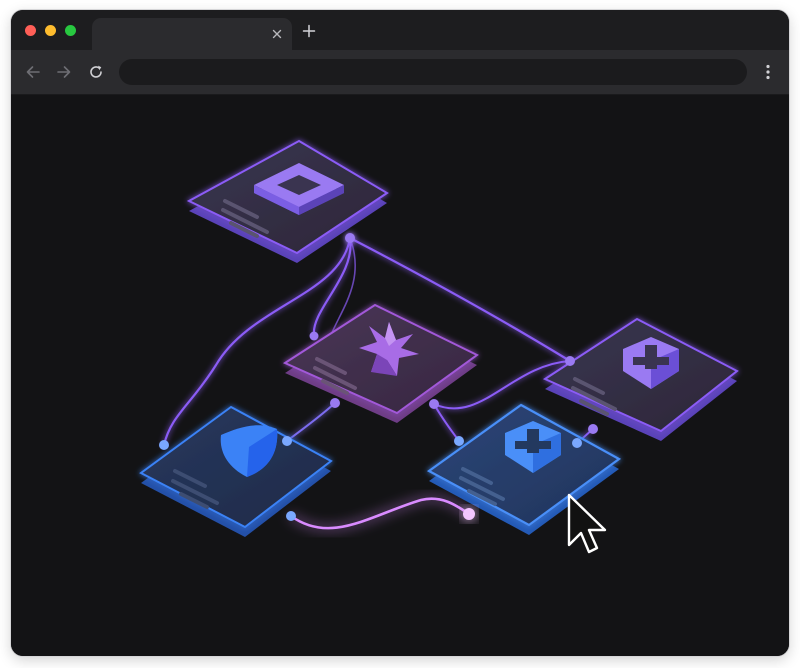 This screenshot has height=668, width=800. Describe the element at coordinates (587, 523) in the screenshot. I see `mouse-pointer-icon` at that location.